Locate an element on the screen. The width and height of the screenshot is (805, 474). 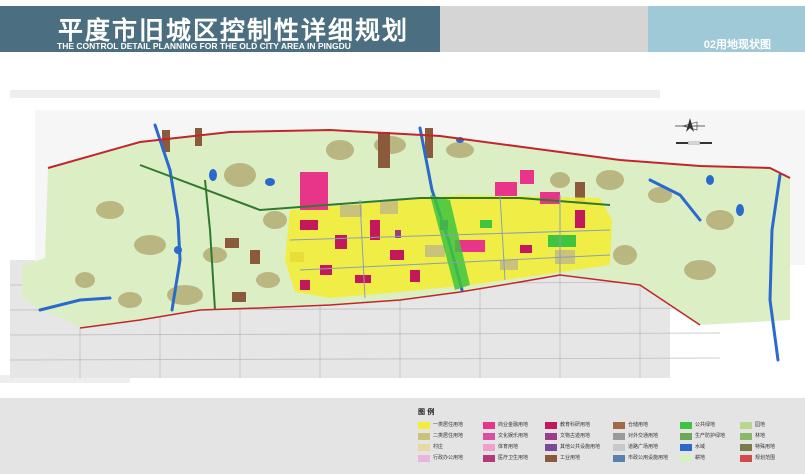
legend-label: 一类居住用地 is located at coordinates (448, 425).